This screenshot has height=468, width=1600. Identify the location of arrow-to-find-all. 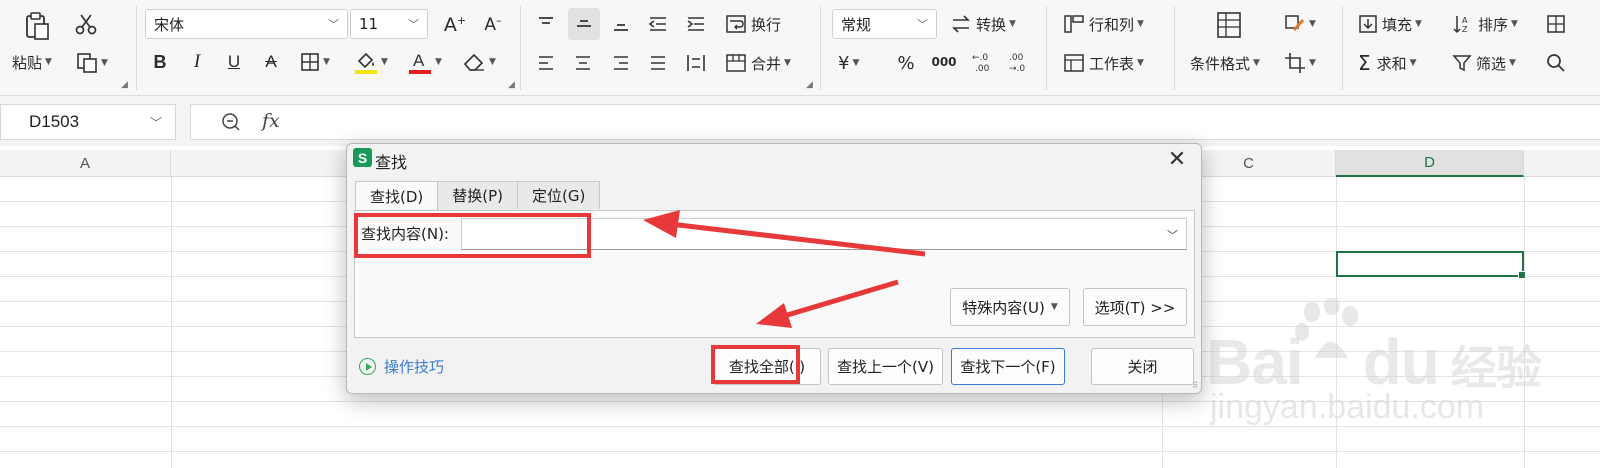
(841, 299).